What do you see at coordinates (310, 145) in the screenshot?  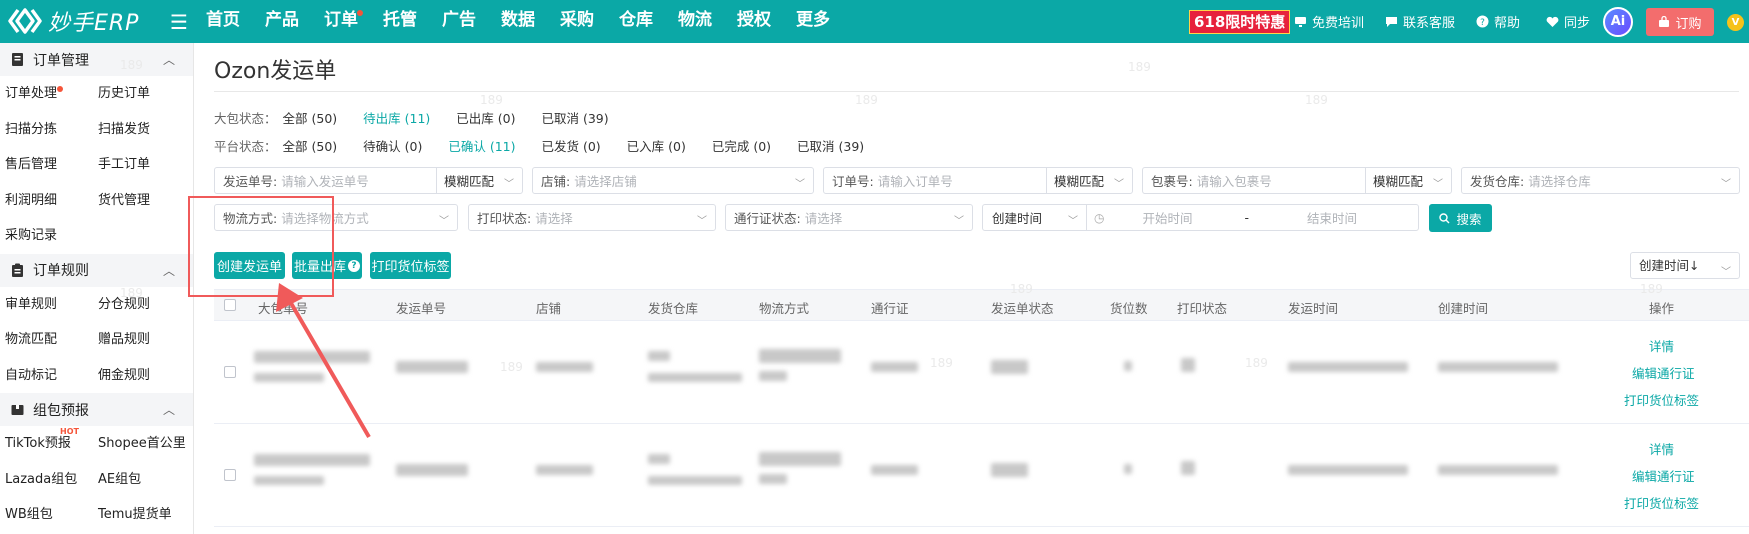 I see `platform-status-all: 全部 (50)` at bounding box center [310, 145].